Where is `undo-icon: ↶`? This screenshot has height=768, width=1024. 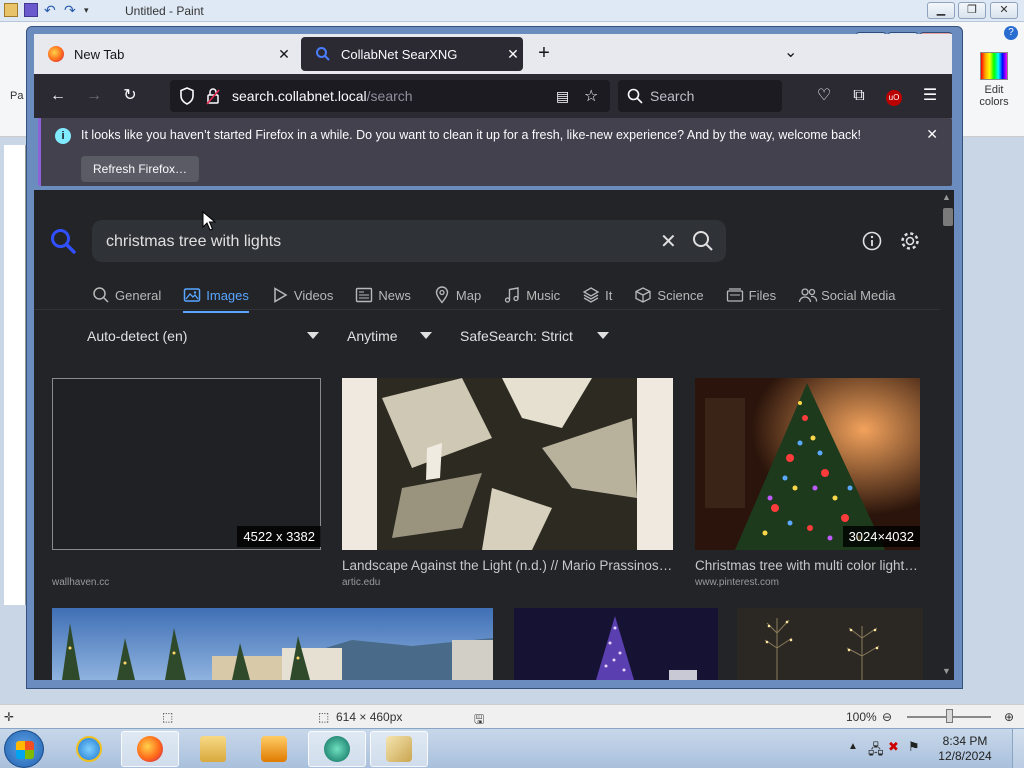 undo-icon: ↶ is located at coordinates (51, 10).